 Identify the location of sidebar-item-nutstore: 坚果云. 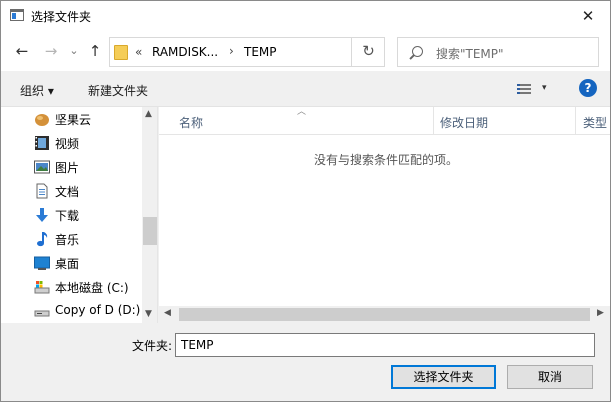
(71, 119).